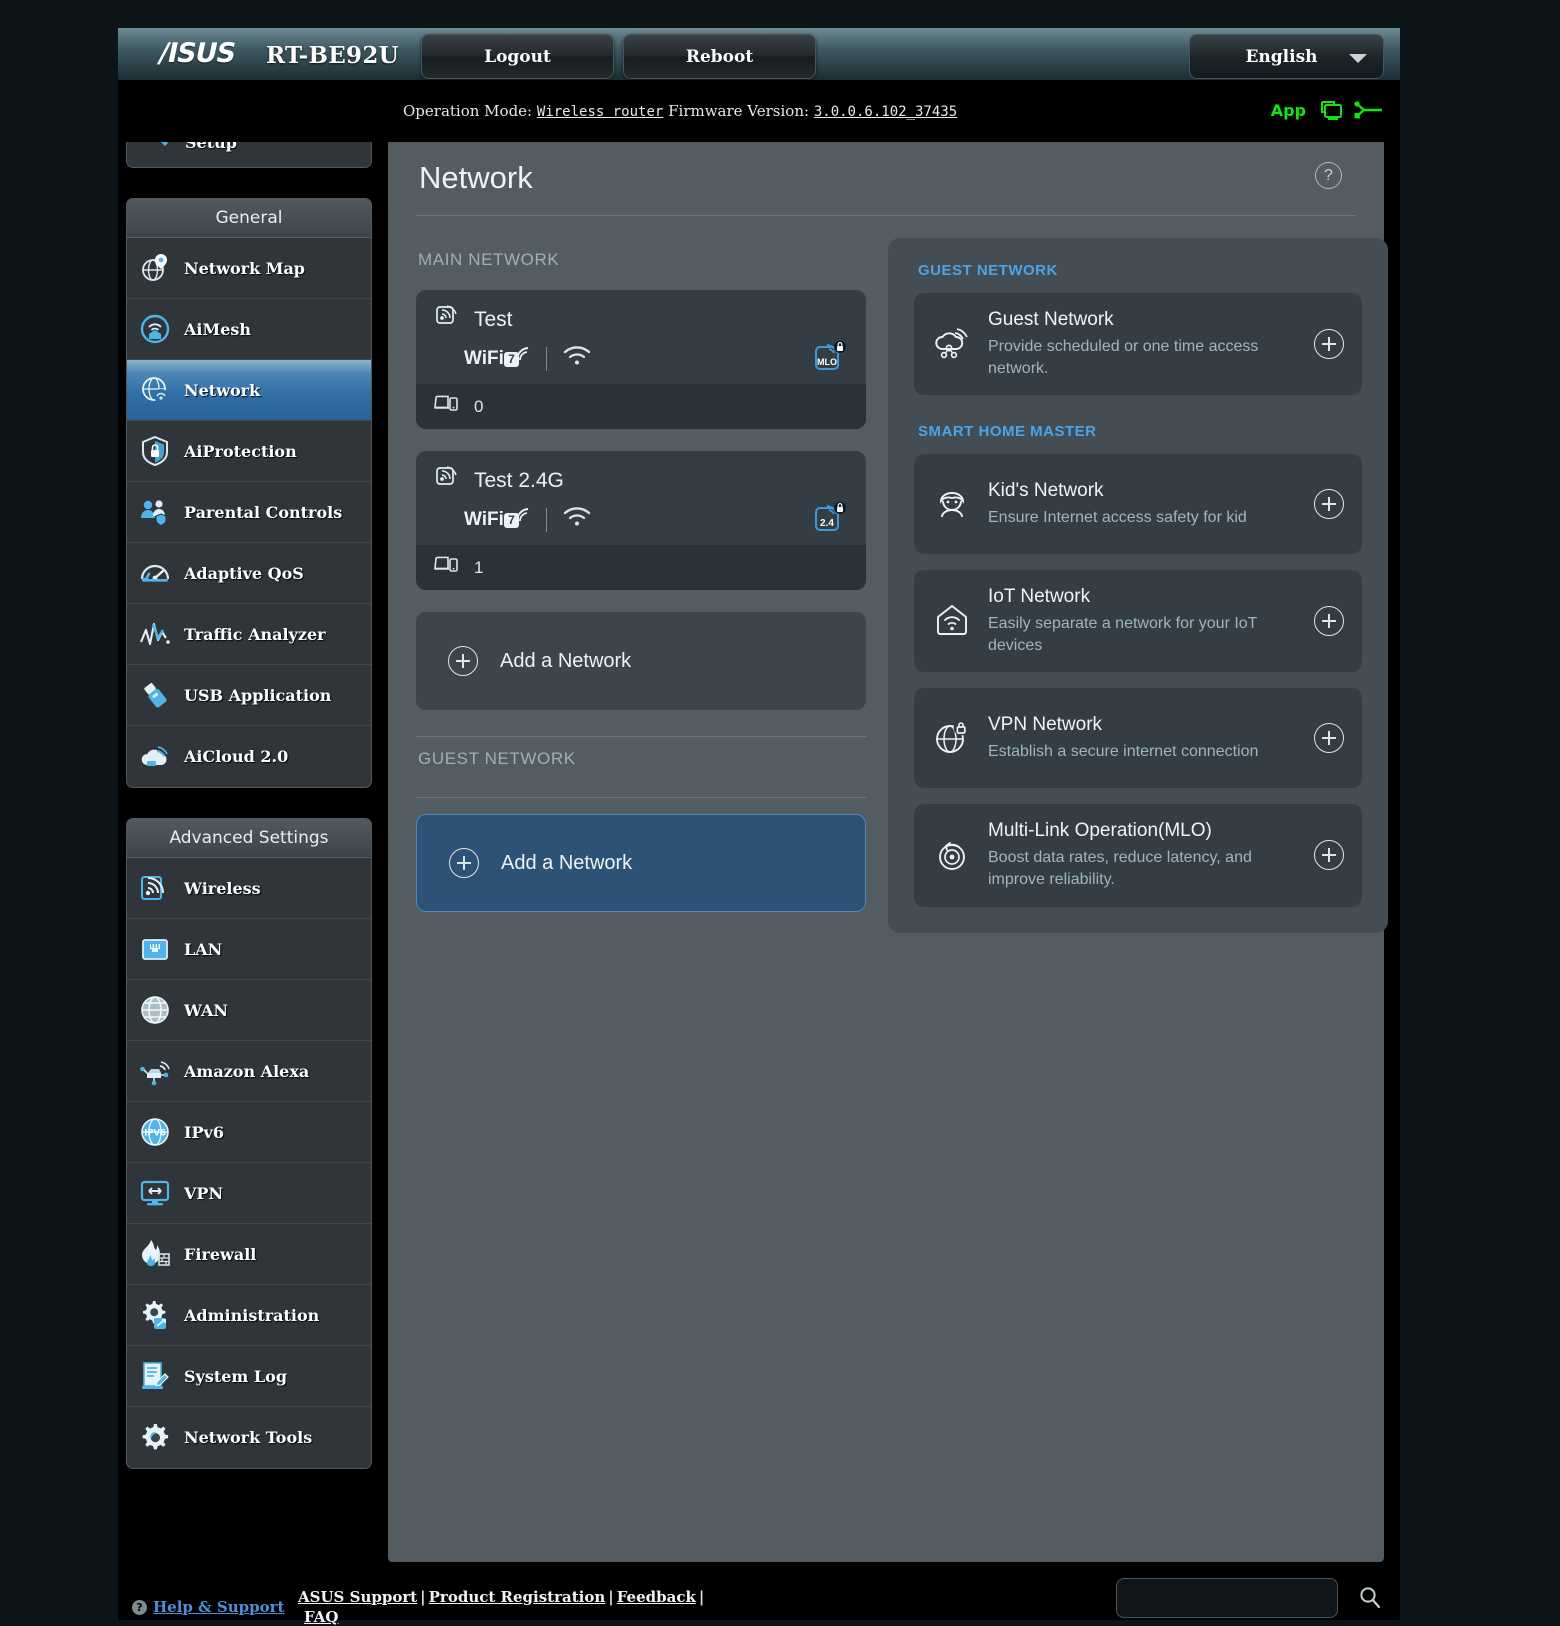 This screenshot has width=1560, height=1626. What do you see at coordinates (739, 111) in the screenshot?
I see `firmware-label: Firmware Version:` at bounding box center [739, 111].